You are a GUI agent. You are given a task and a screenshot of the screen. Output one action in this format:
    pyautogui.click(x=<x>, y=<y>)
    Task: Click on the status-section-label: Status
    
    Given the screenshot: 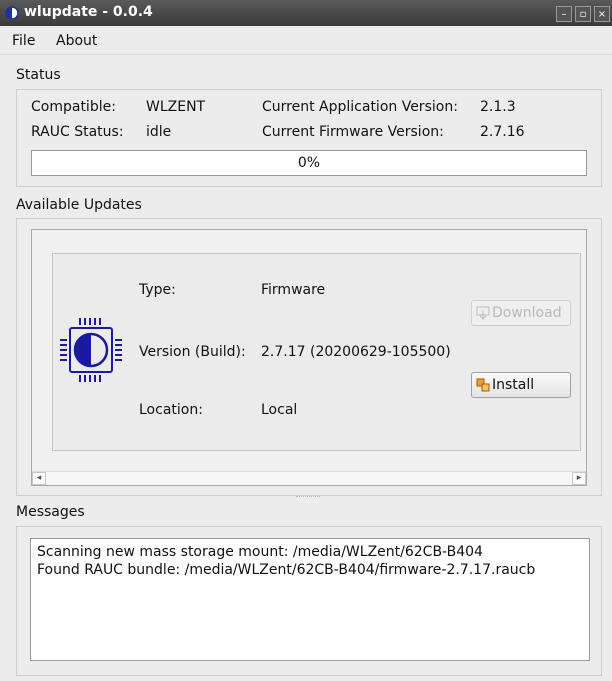 What is the action you would take?
    pyautogui.click(x=38, y=75)
    